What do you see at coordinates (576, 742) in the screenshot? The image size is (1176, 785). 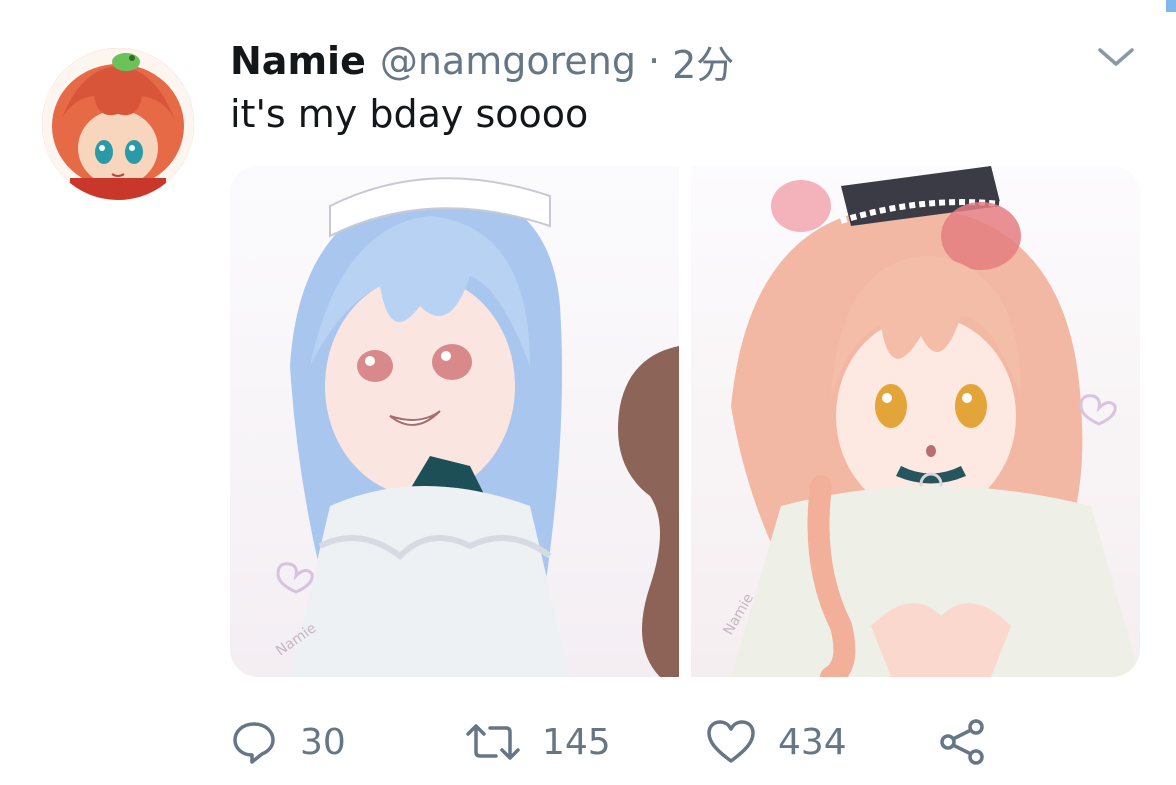 I see `retweet-count: 145` at bounding box center [576, 742].